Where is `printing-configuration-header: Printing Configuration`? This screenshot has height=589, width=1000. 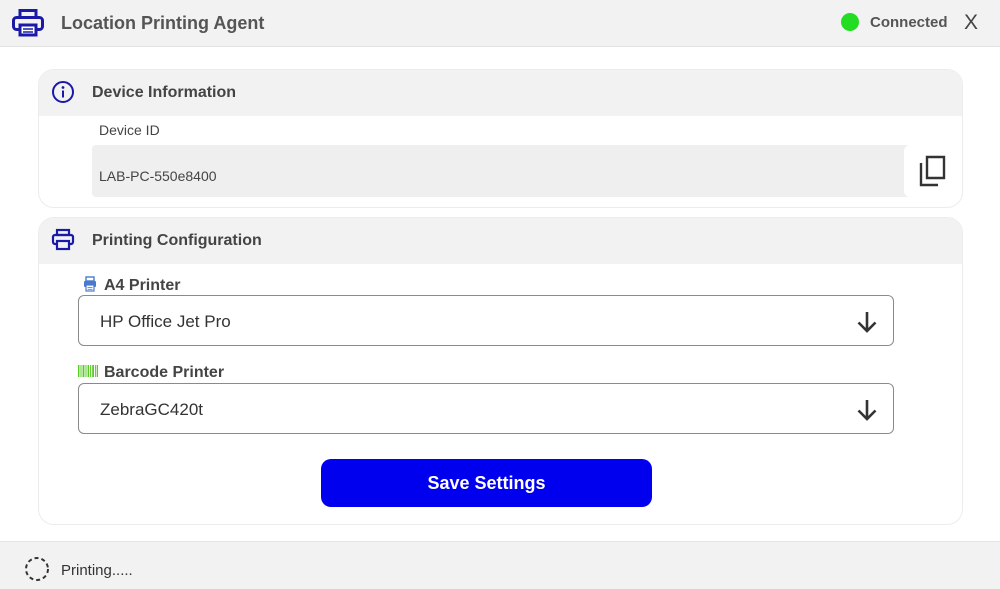
printing-configuration-header: Printing Configuration is located at coordinates (500, 241).